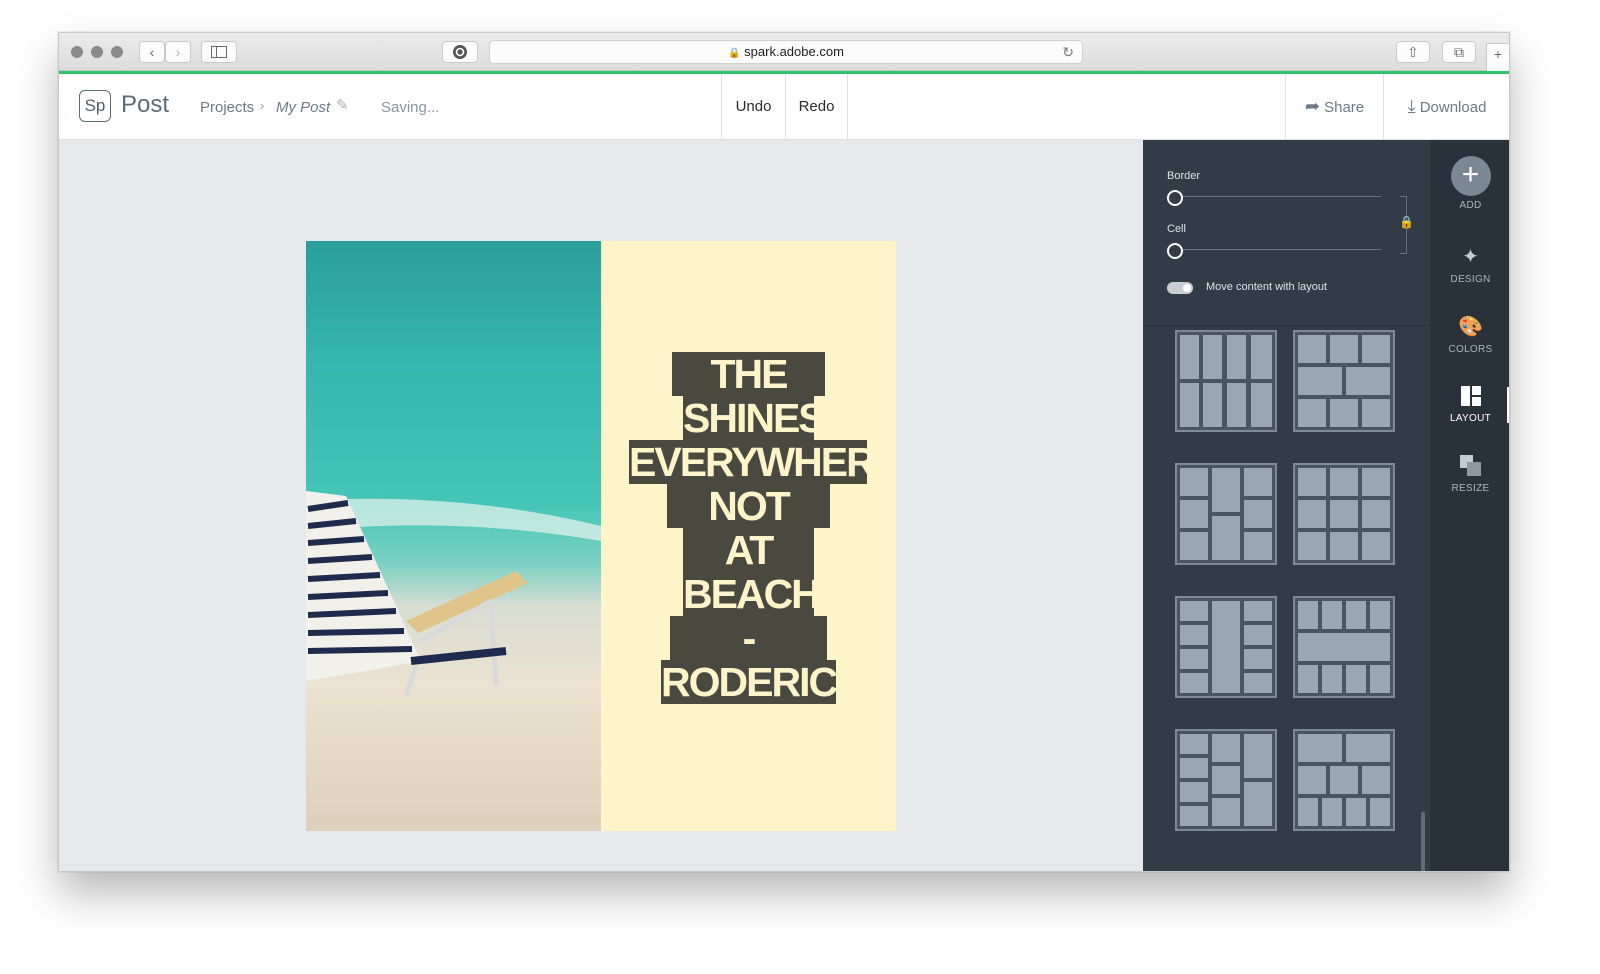  I want to click on rail-design: ✦ DESIGN, so click(1469, 264).